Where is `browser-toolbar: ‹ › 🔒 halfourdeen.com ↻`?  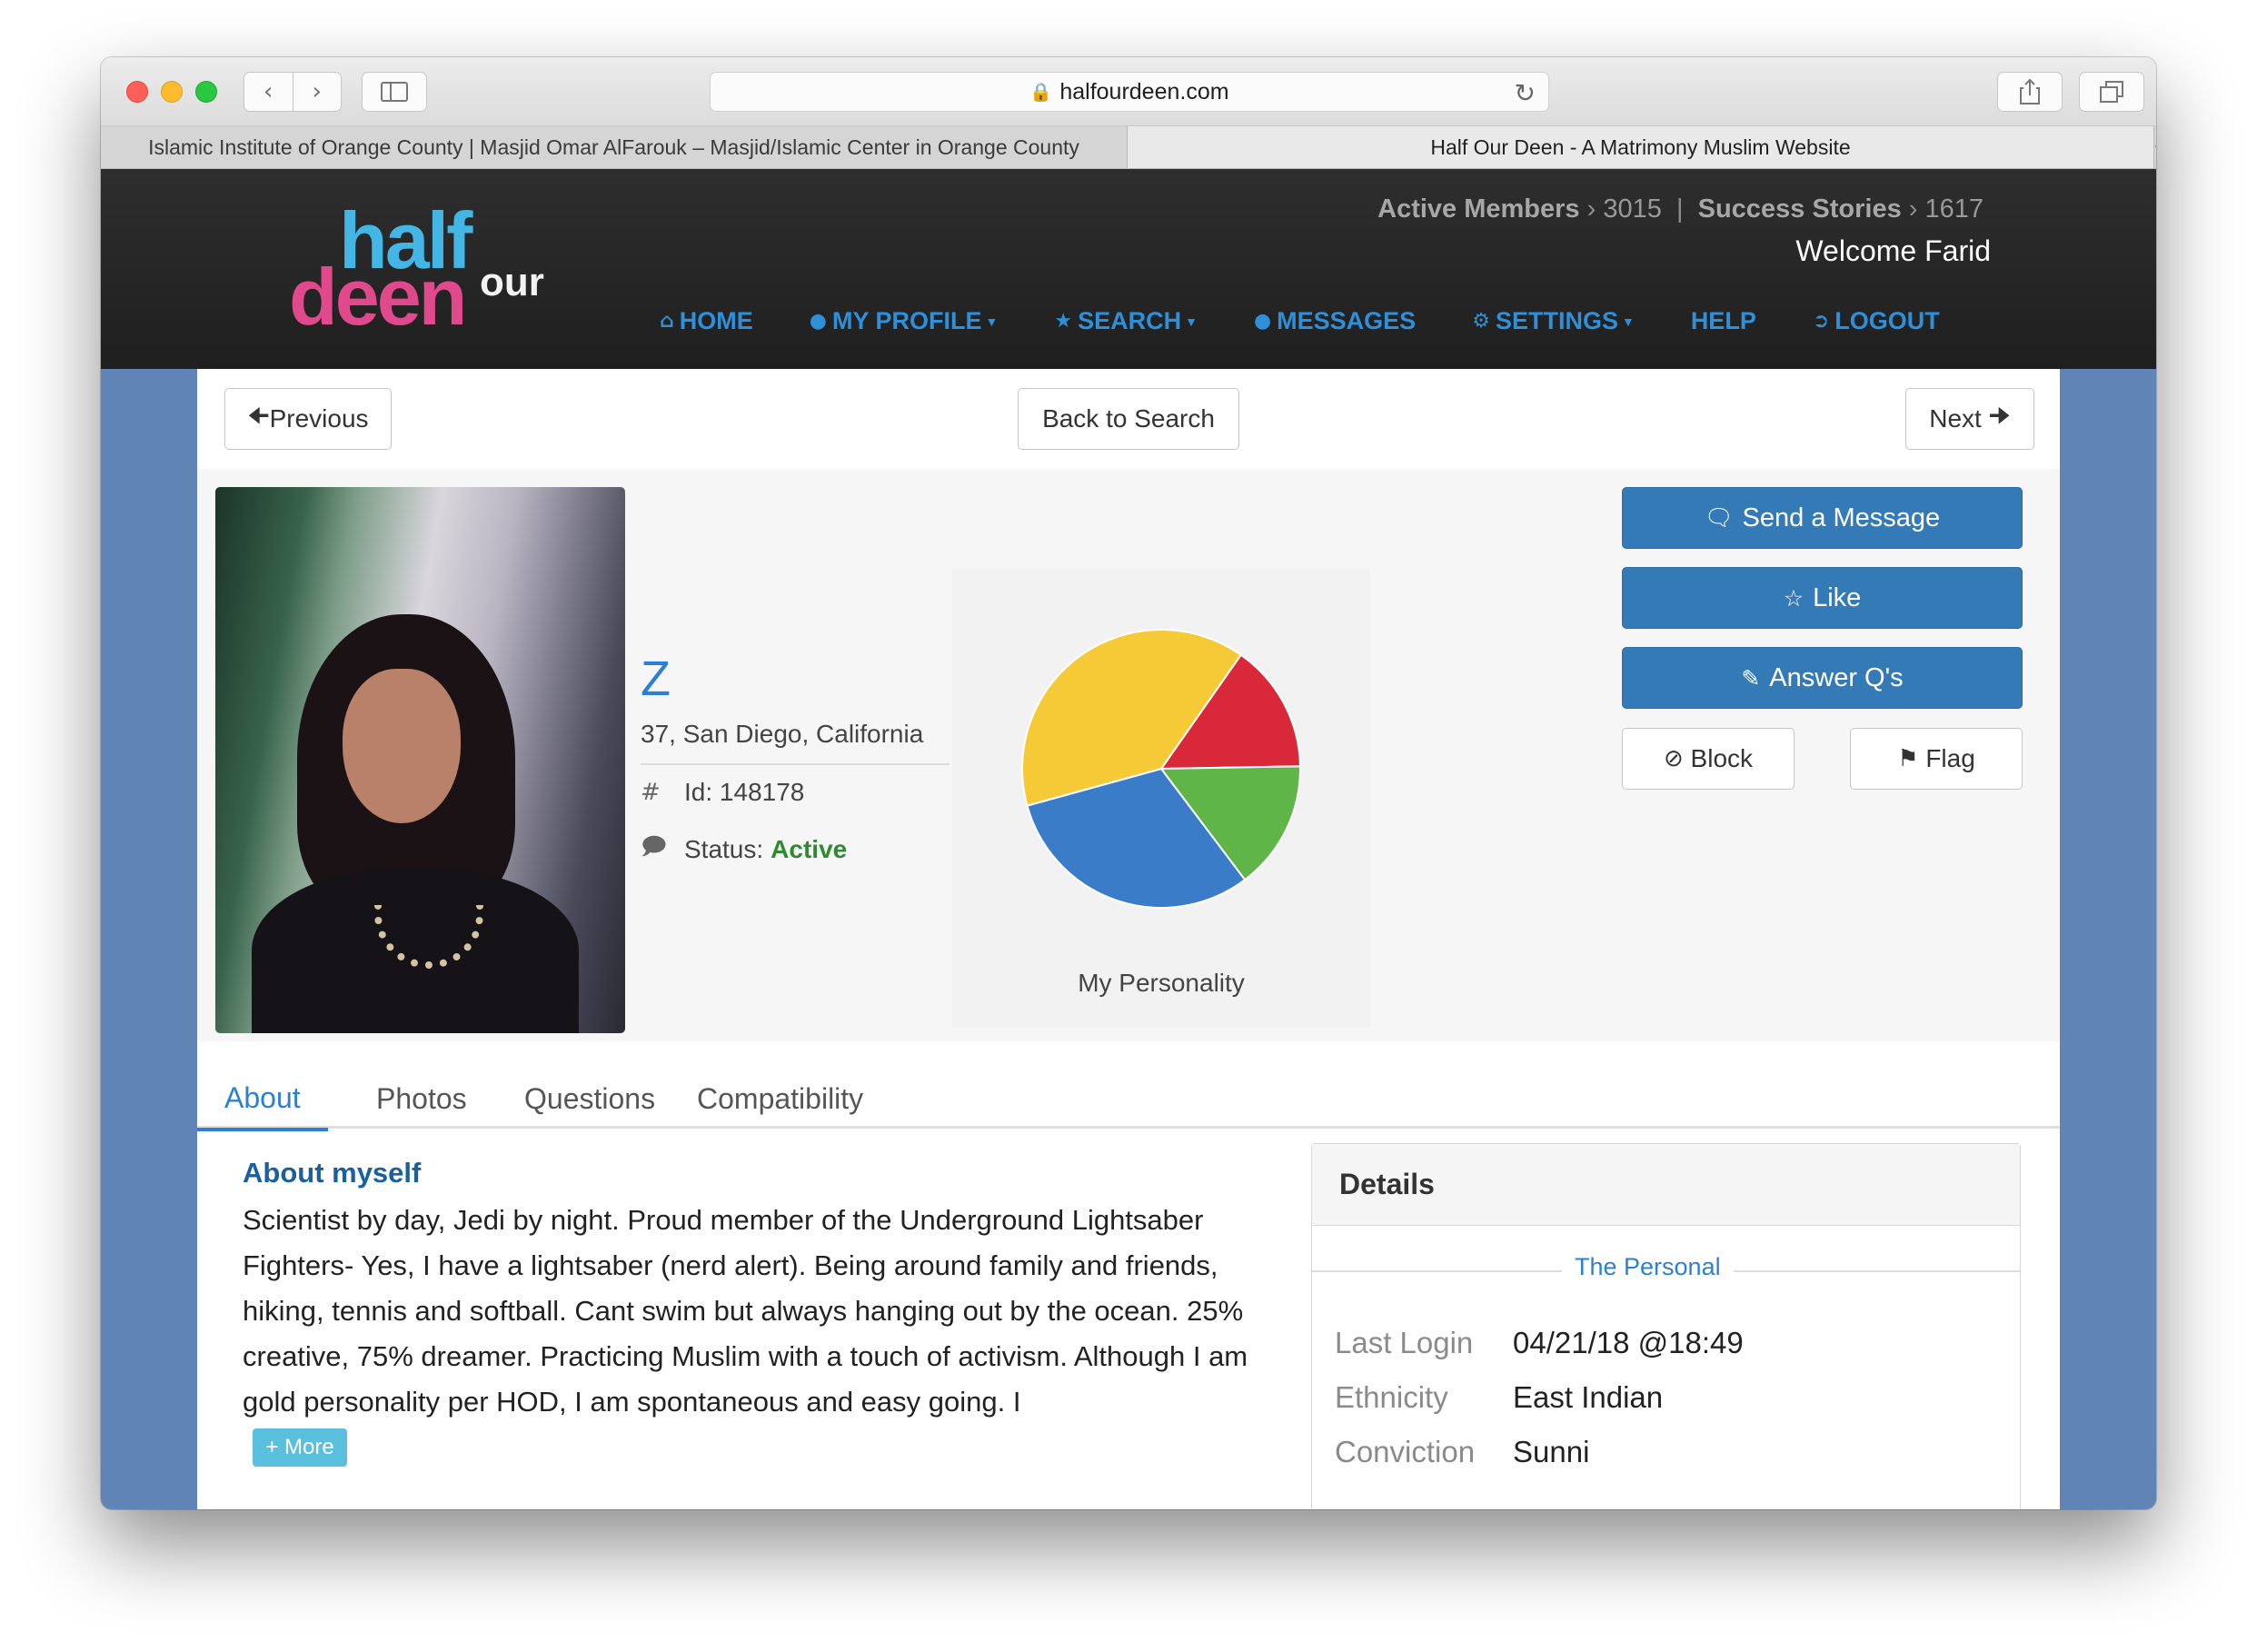 browser-toolbar: ‹ › 🔒 halfourdeen.com ↻ is located at coordinates (1128, 91).